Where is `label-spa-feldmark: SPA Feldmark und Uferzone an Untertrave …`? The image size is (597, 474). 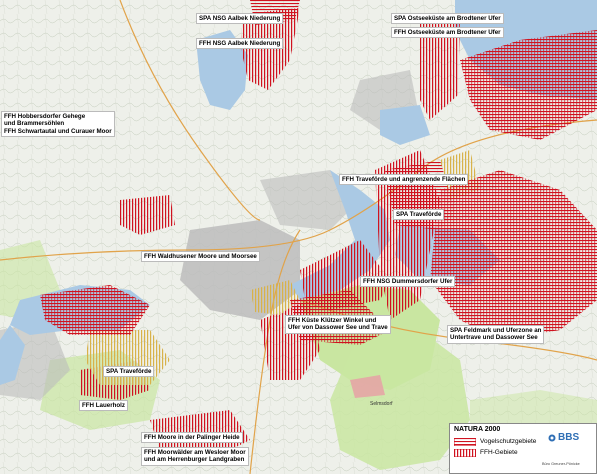
label-spa-feldmark: SPA Feldmark und Uferzone an Untertrave … is located at coordinates (496, 334).